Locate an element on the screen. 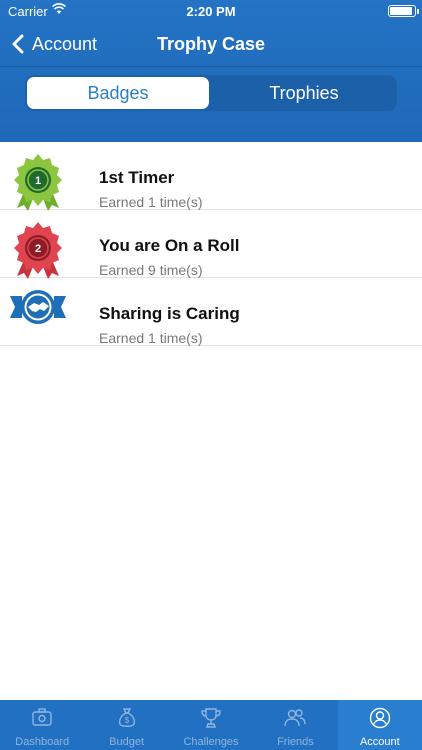 This screenshot has height=750, width=422. red-ribbon-badge-icon: 2 is located at coordinates (38, 250).